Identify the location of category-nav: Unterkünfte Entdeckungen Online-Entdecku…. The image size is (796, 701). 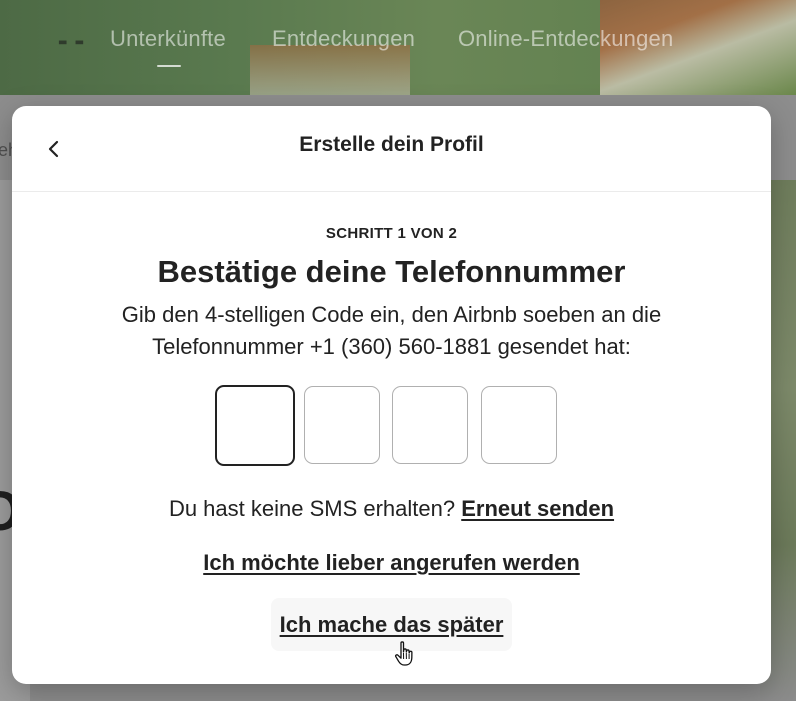
(398, 46).